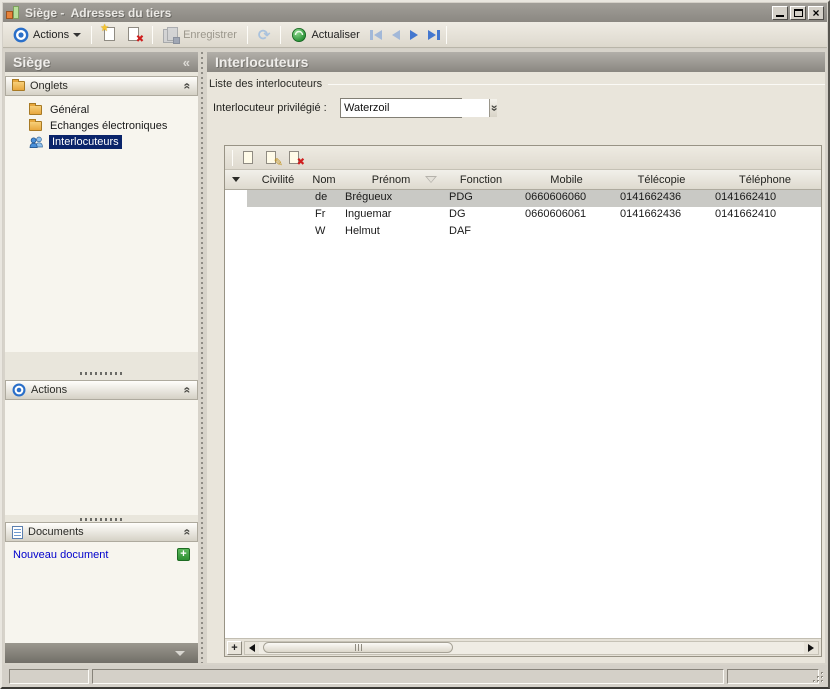 This screenshot has width=830, height=689. What do you see at coordinates (172, 35) in the screenshot?
I see `save-icon` at bounding box center [172, 35].